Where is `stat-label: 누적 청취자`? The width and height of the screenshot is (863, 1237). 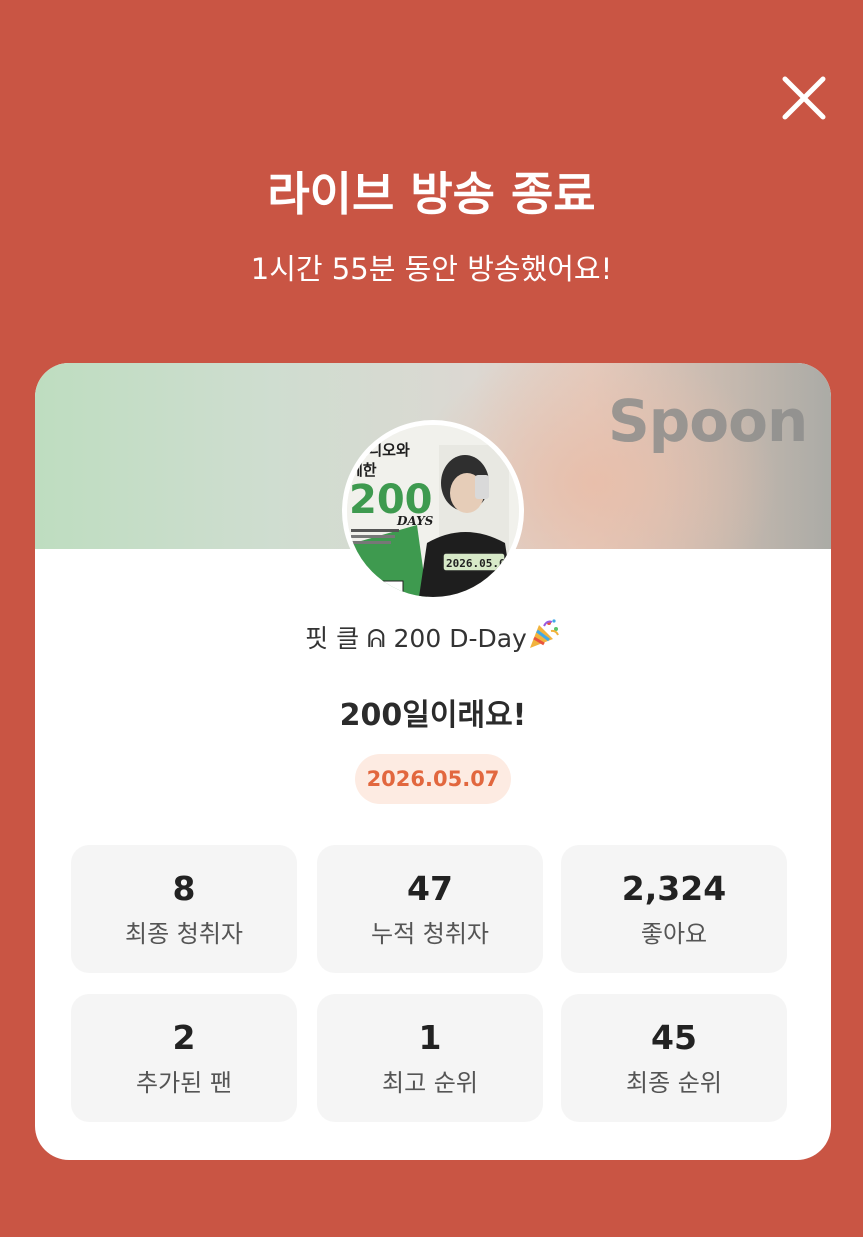 stat-label: 누적 청취자 is located at coordinates (430, 934).